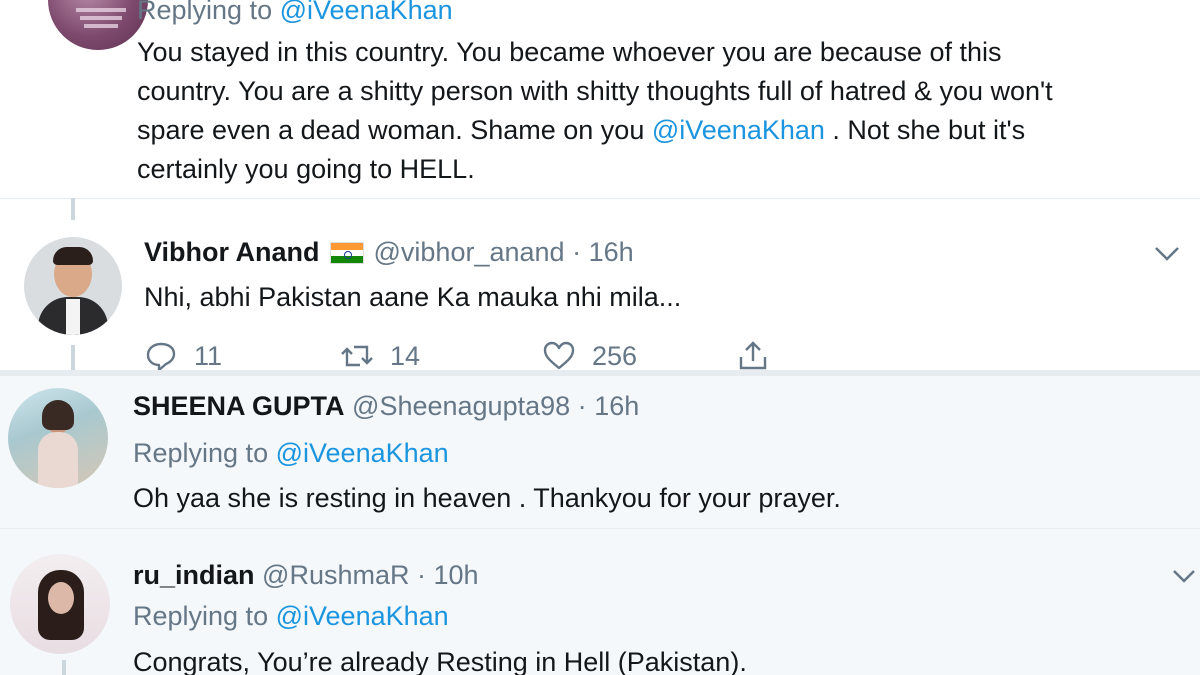 This screenshot has height=675, width=1200. I want to click on india-flag-icon, so click(346, 253).